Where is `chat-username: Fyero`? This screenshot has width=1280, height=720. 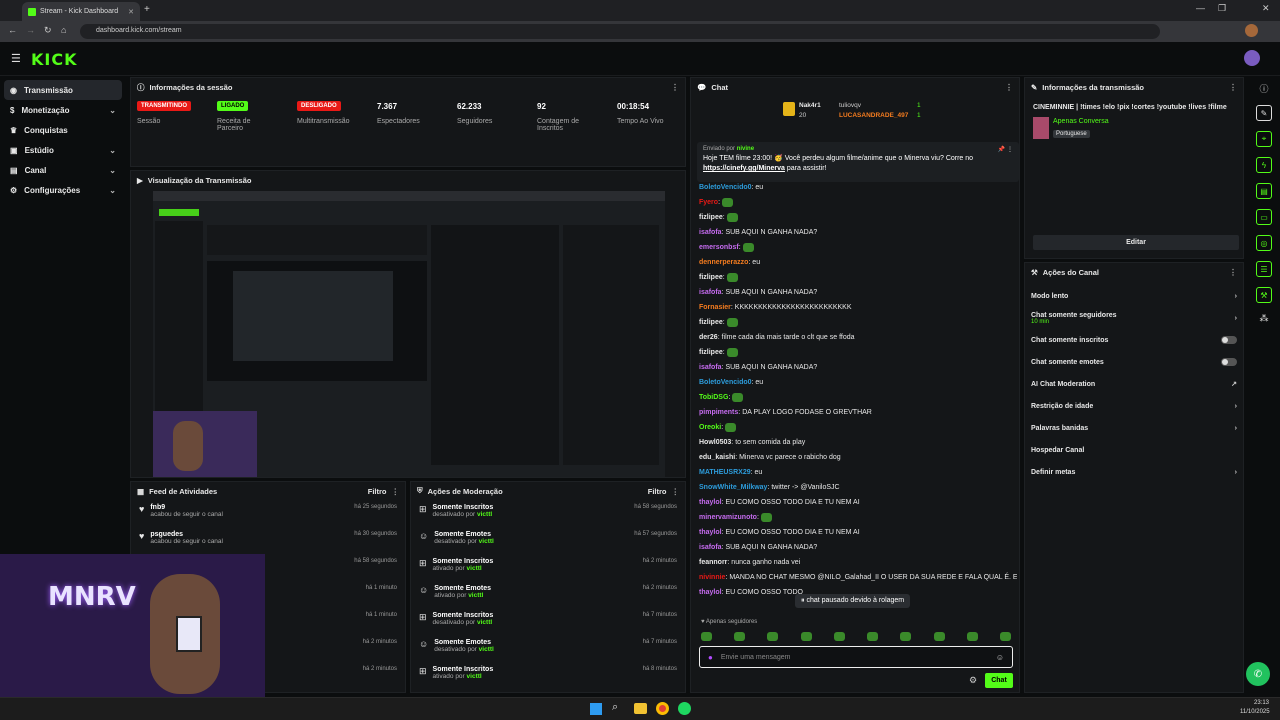
chat-username: Fyero is located at coordinates (708, 202).